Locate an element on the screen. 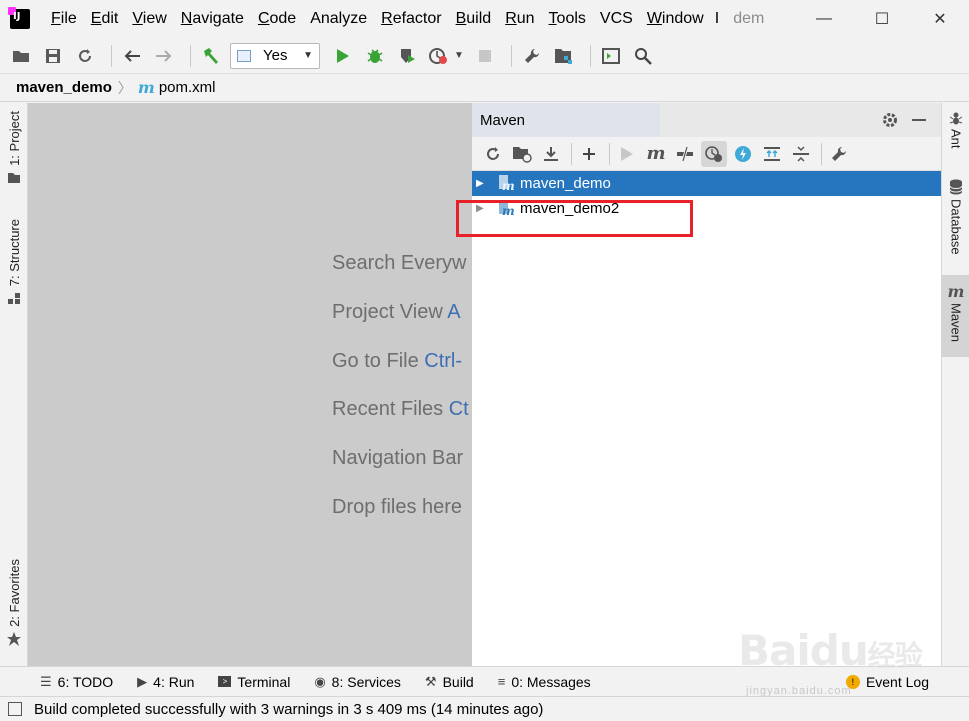 The height and width of the screenshot is (721, 969). tab-maven: m Maven is located at coordinates (955, 316).